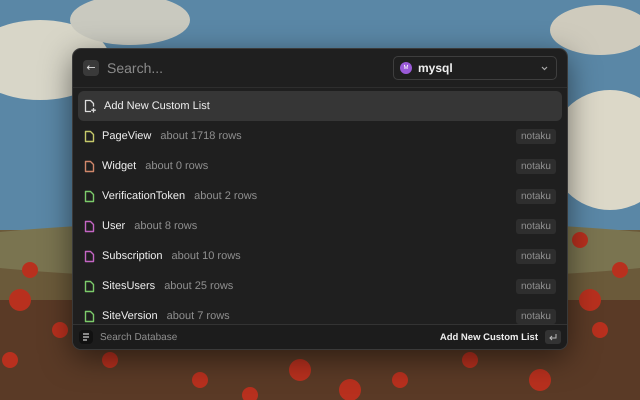 This screenshot has height=400, width=640. I want to click on list-item: PageView about 1718 rows notaku, so click(320, 136).